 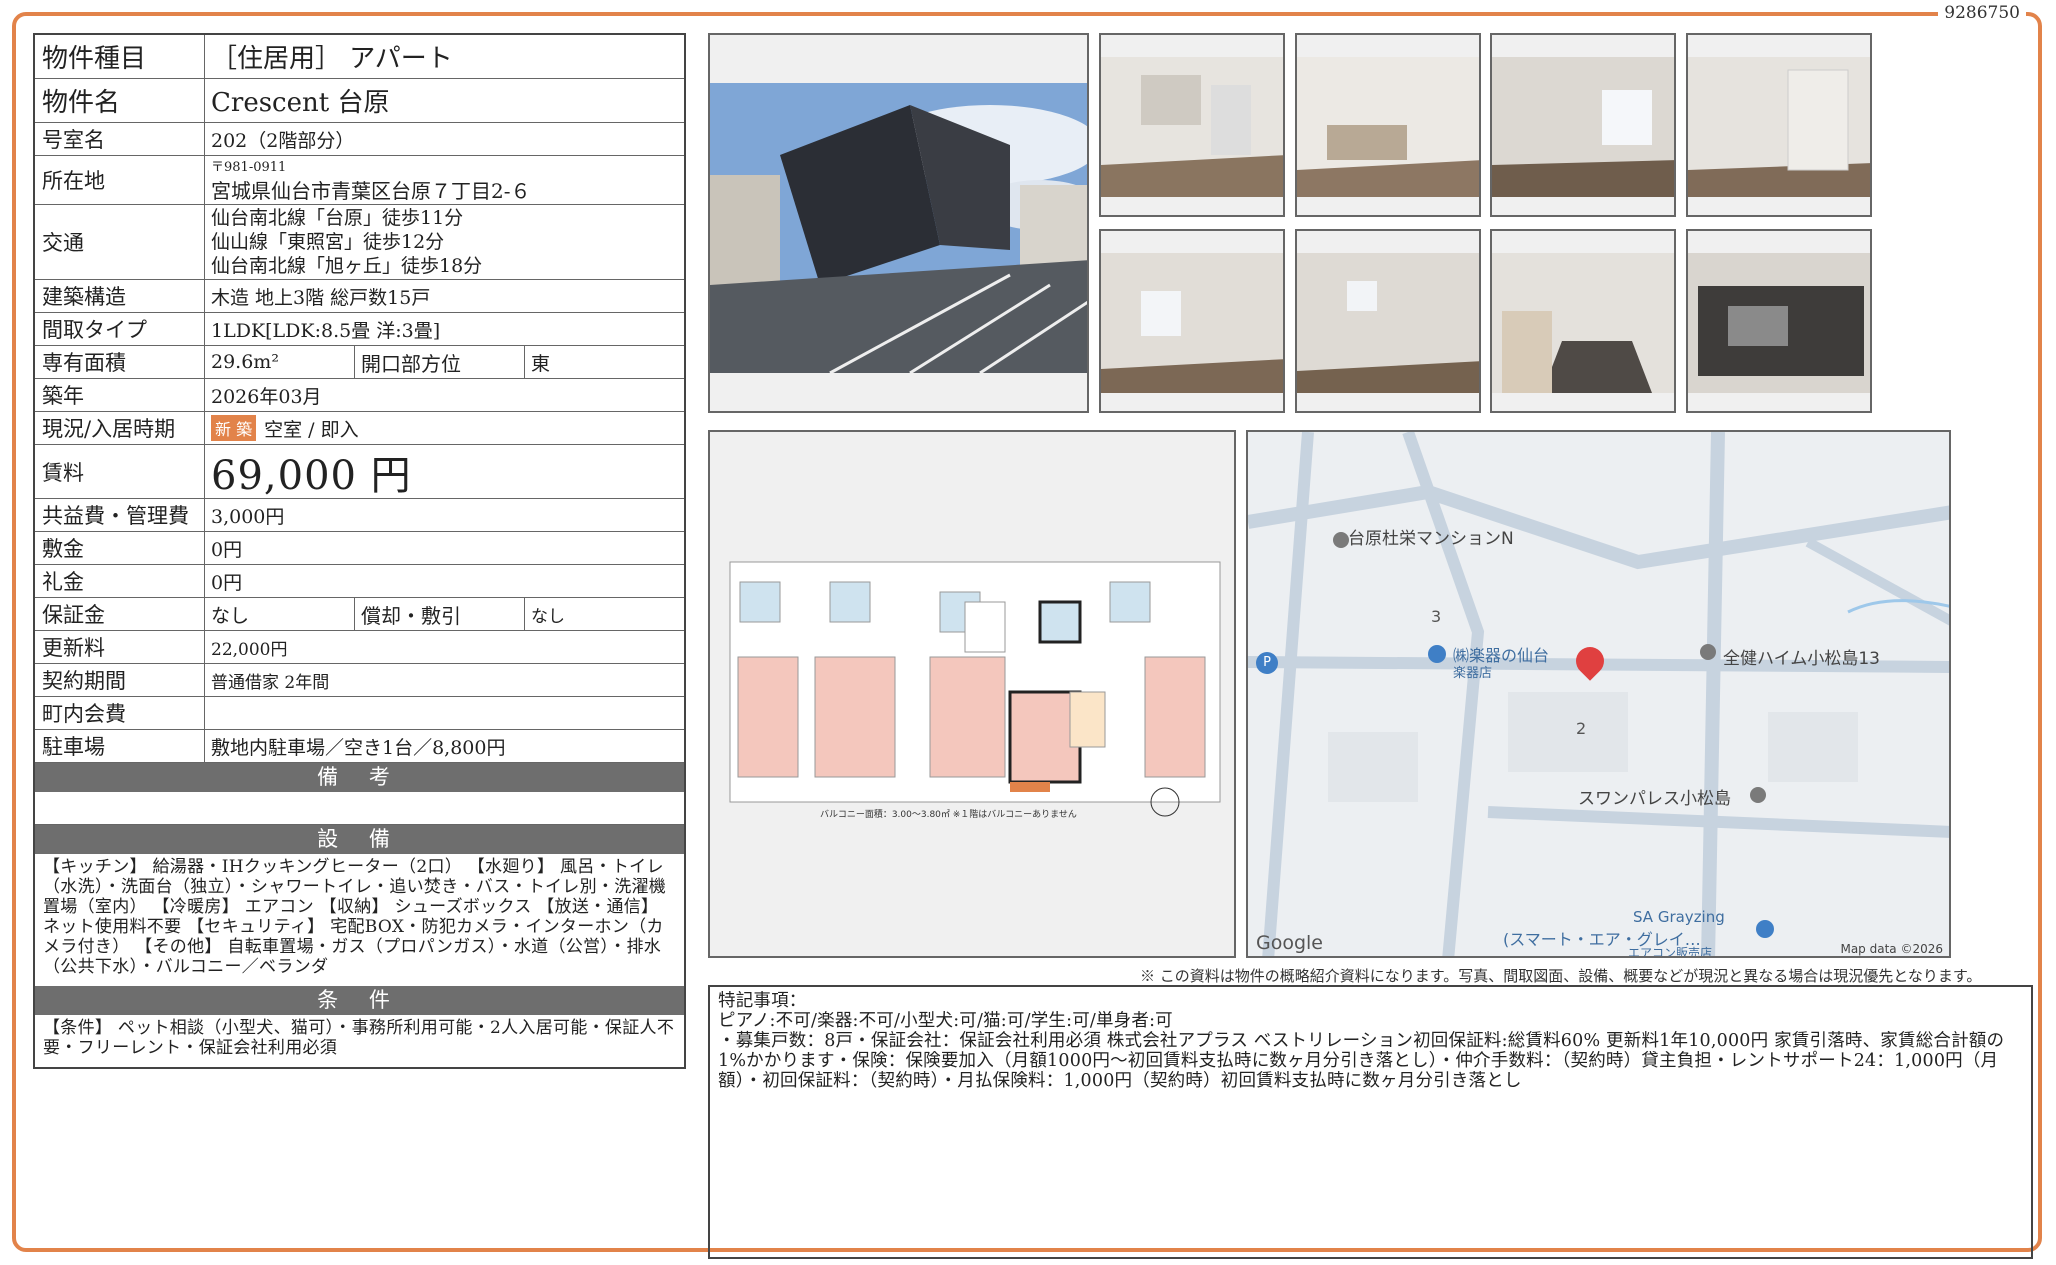 I want to click on row-fee: 共益費・管理費 3,000円, so click(x=359, y=515).